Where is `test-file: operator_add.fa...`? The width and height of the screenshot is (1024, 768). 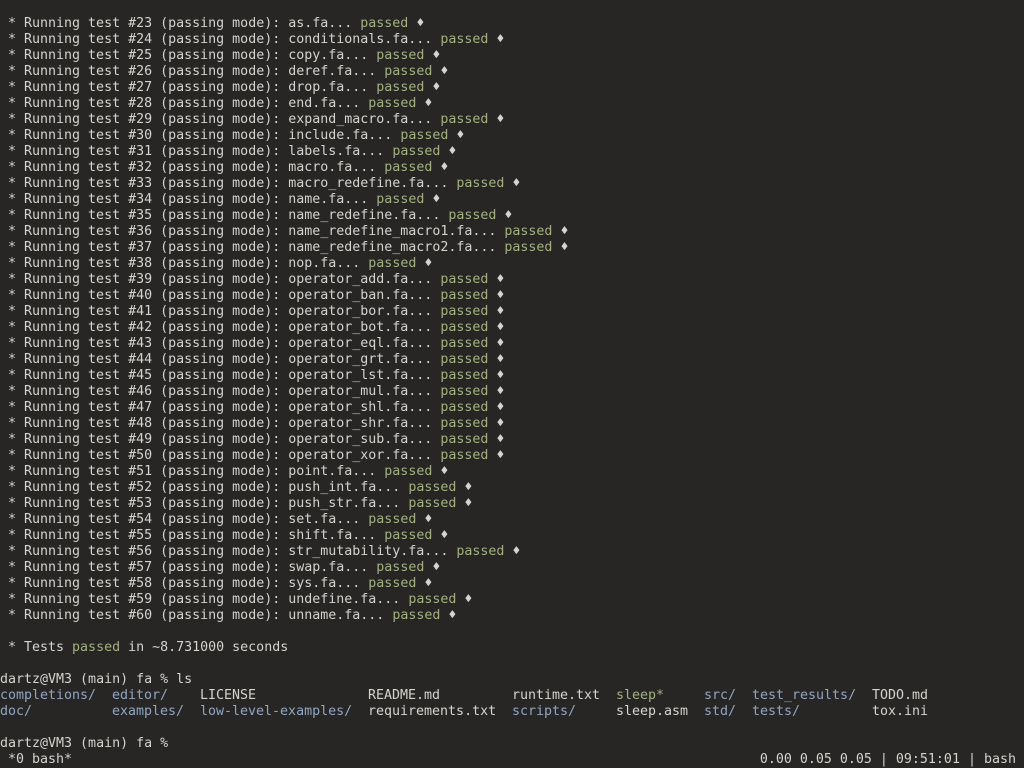
test-file: operator_add.fa... is located at coordinates (360, 279).